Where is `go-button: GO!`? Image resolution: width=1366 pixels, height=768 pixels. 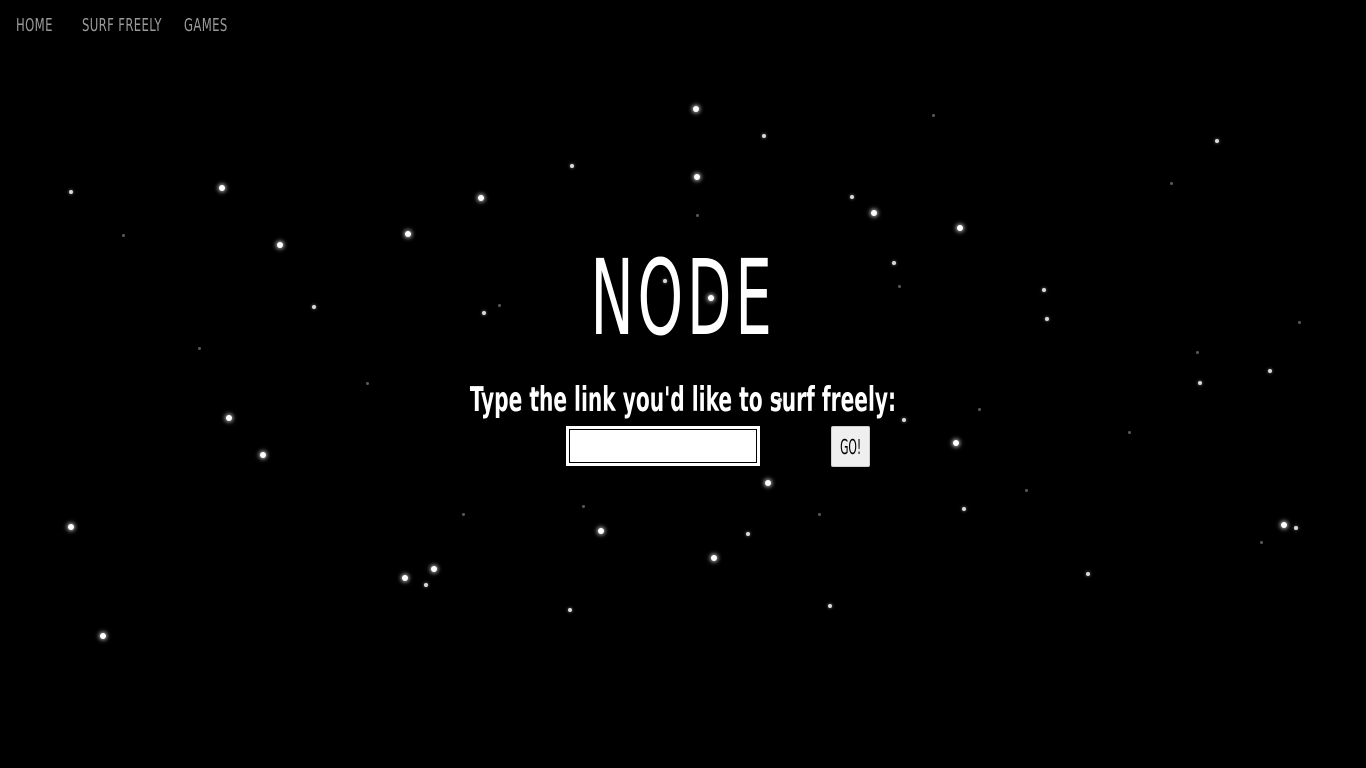
go-button: GO! is located at coordinates (850, 446).